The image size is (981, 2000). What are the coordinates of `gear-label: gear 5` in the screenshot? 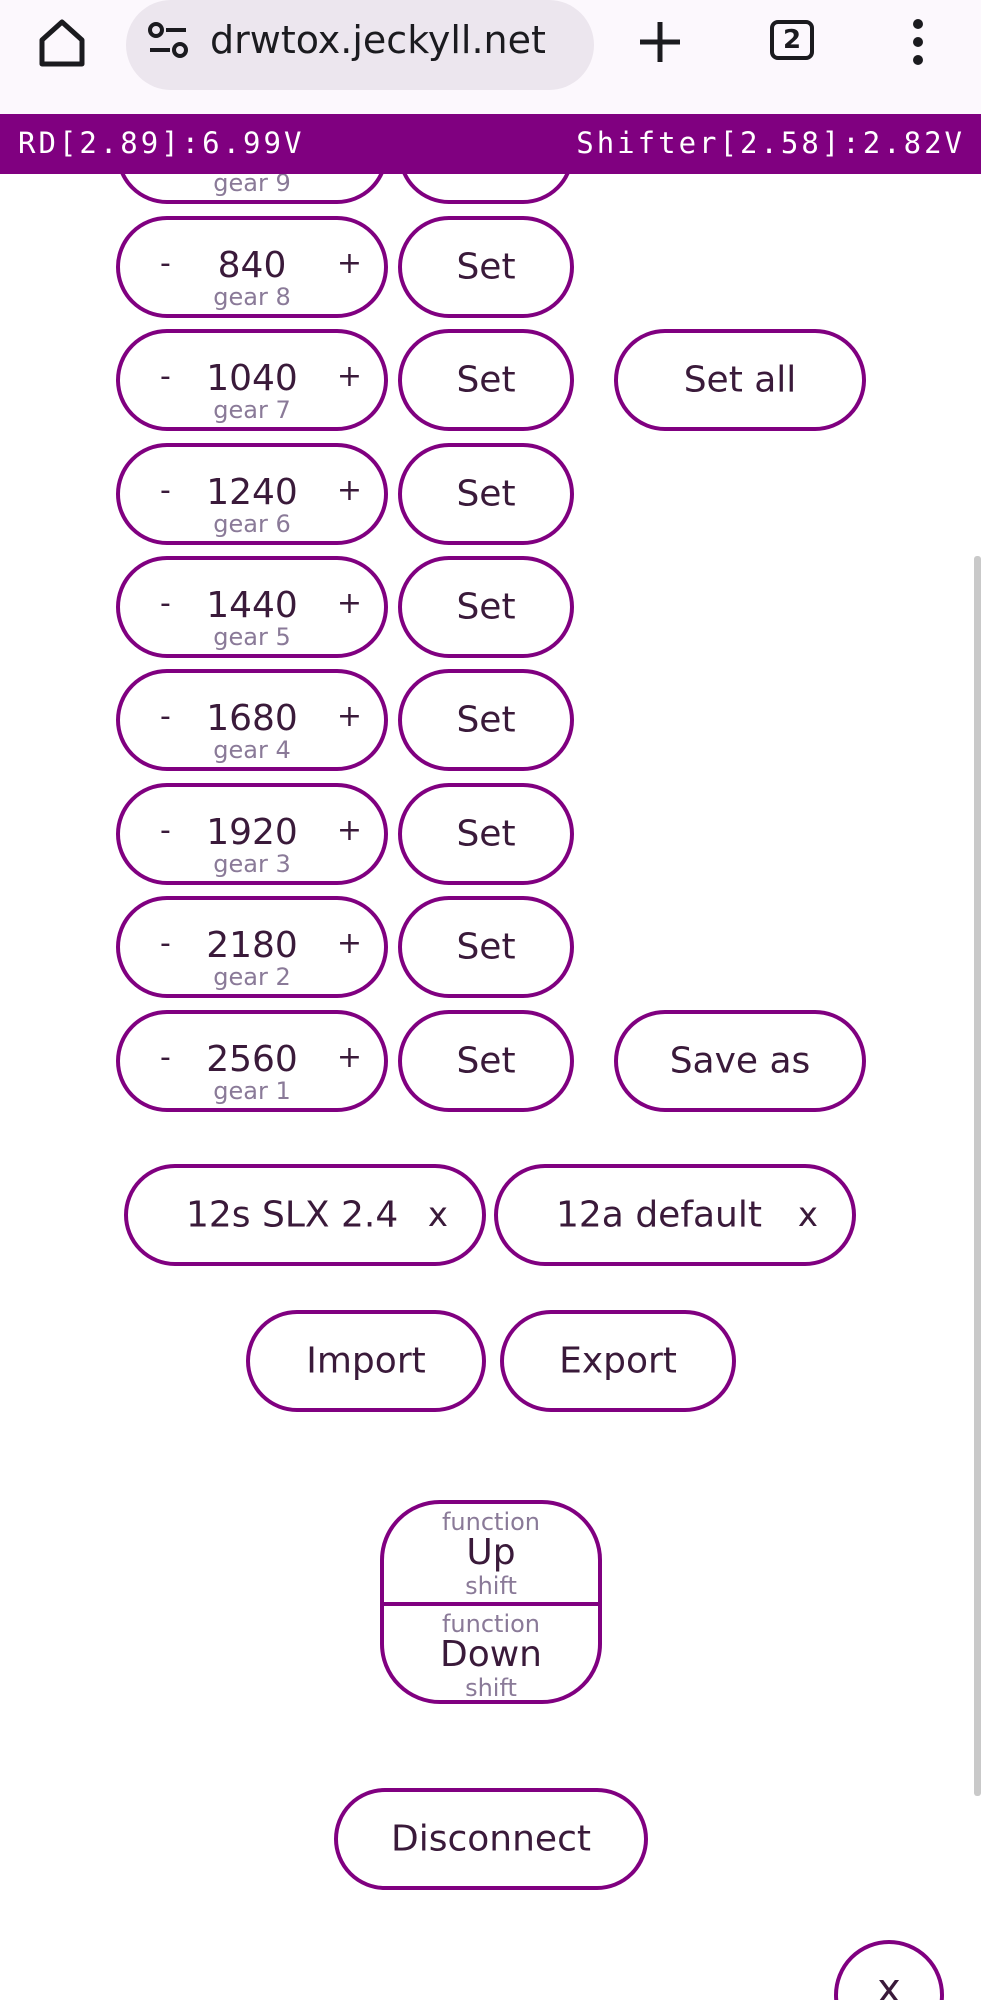 It's located at (252, 637).